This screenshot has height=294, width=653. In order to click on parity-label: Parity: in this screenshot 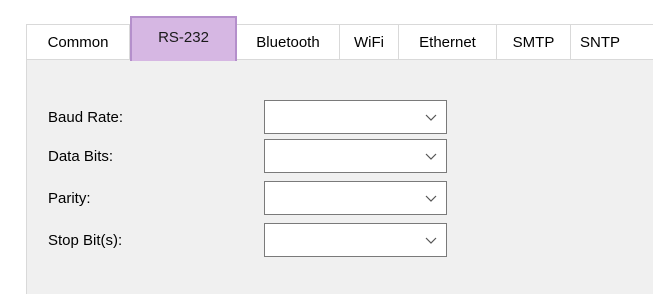, I will do `click(69, 198)`.